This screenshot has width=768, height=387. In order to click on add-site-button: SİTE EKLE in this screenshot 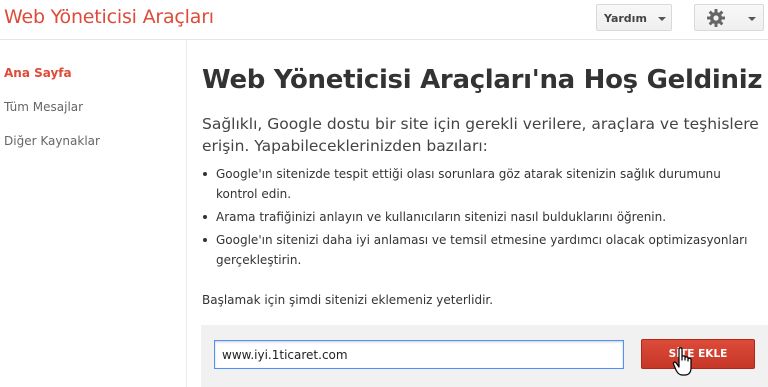, I will do `click(698, 354)`.